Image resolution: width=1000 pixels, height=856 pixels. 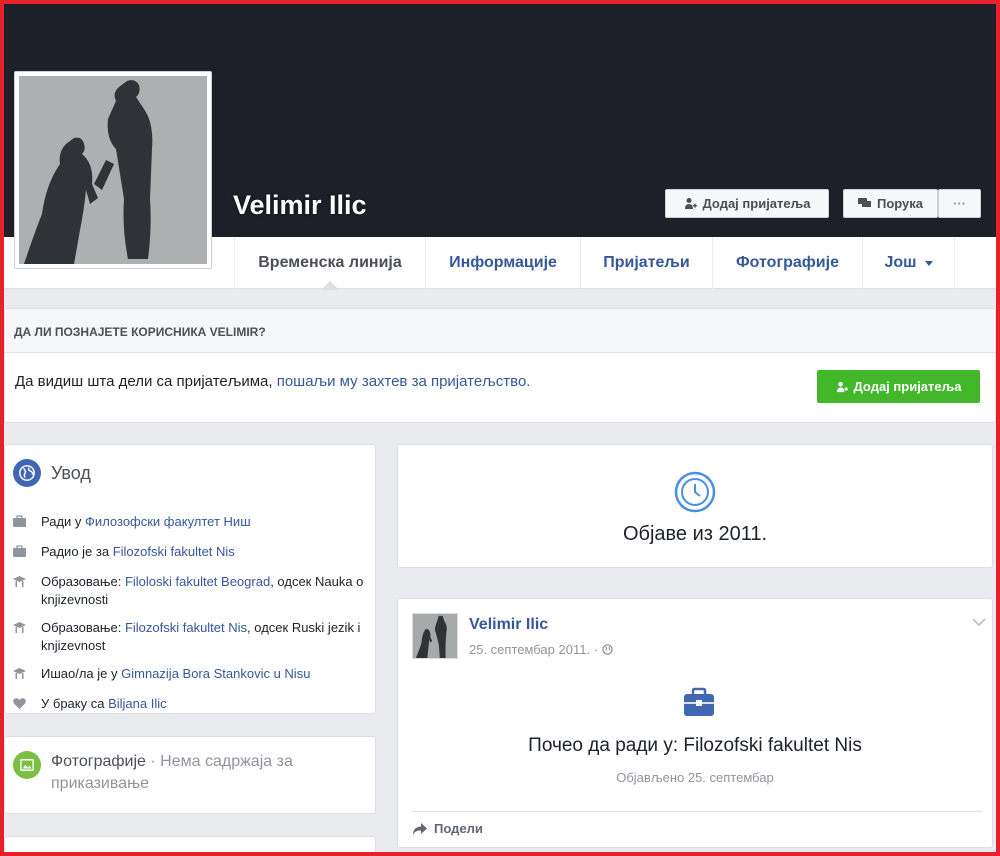 I want to click on add-friend-label: Додај пријатеља, so click(x=756, y=203).